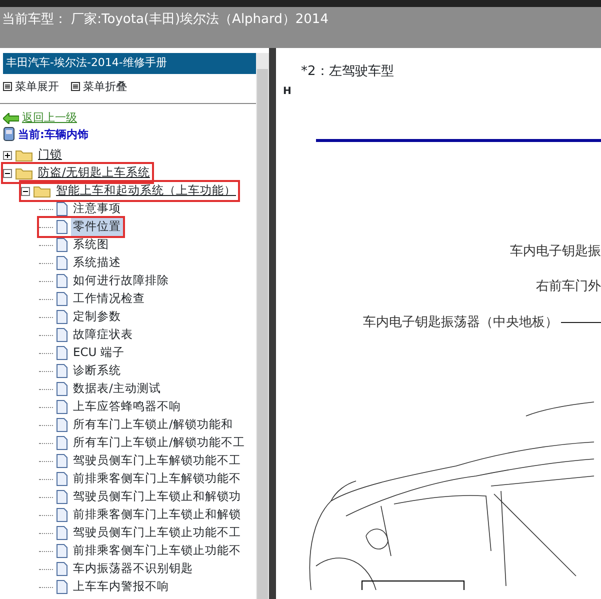 The width and height of the screenshot is (601, 599). What do you see at coordinates (7, 155) in the screenshot?
I see `expand-icon` at bounding box center [7, 155].